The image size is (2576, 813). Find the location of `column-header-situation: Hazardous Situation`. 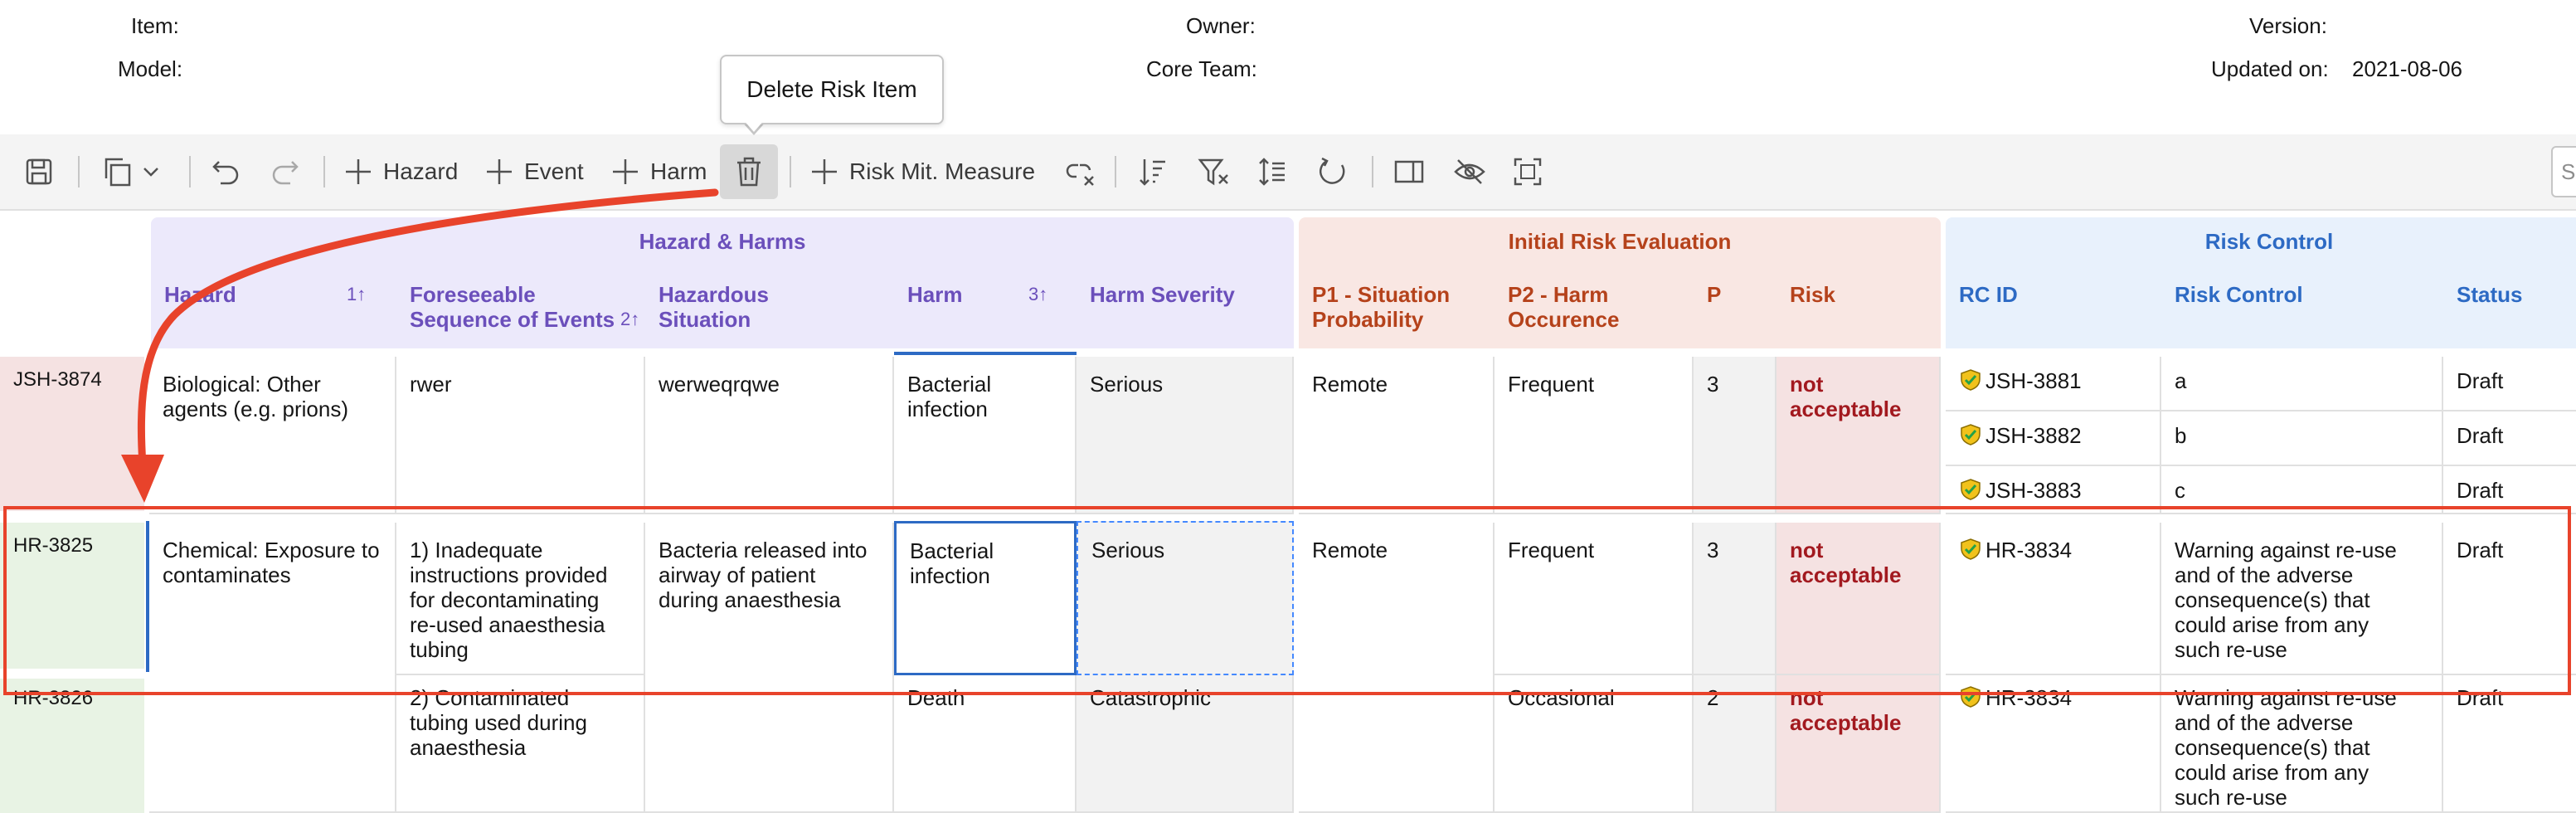

column-header-situation: Hazardous Situation is located at coordinates (714, 307).